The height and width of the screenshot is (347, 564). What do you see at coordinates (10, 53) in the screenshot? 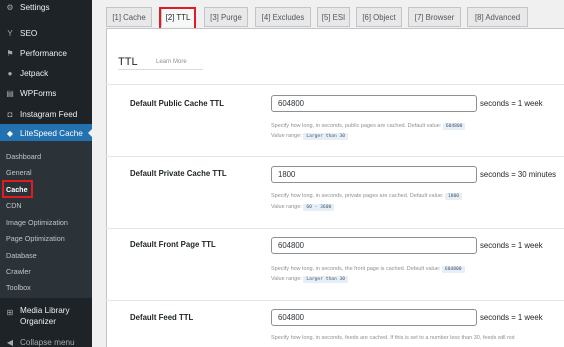
I see `performance-icon: ⚑` at bounding box center [10, 53].